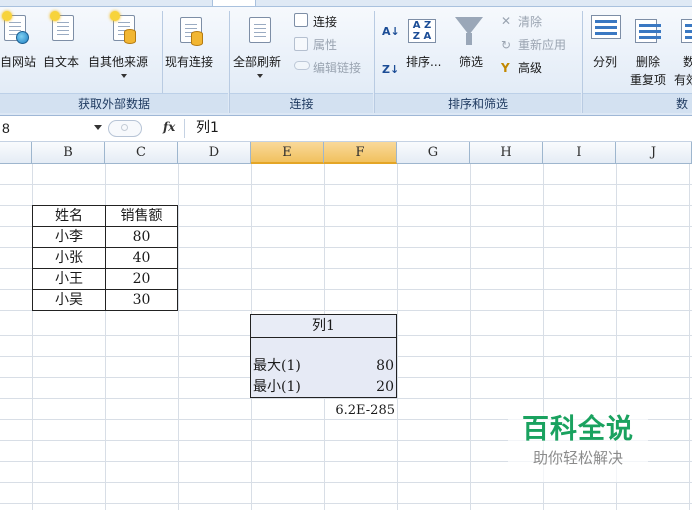  I want to click on data-validation-label-1: 数, so click(687, 62).